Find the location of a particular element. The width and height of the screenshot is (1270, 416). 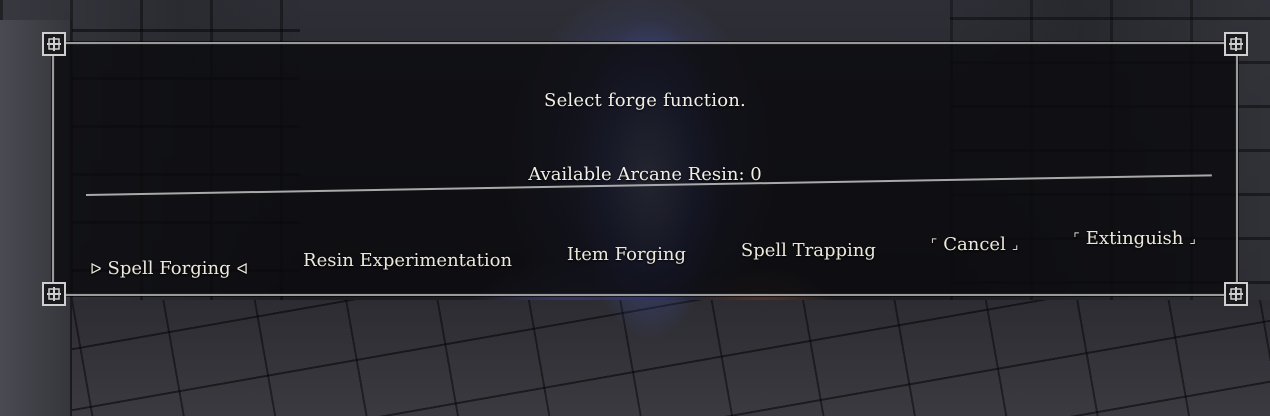

option-item-forging: Item Forging is located at coordinates (626, 254).